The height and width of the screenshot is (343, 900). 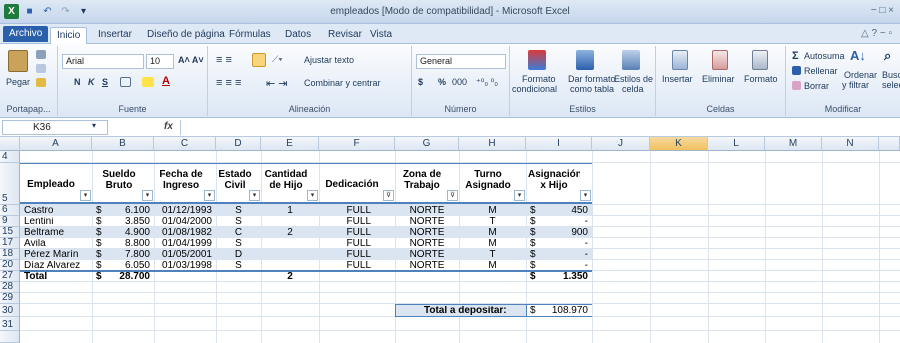 I want to click on column-header-h: H, so click(x=492, y=144).